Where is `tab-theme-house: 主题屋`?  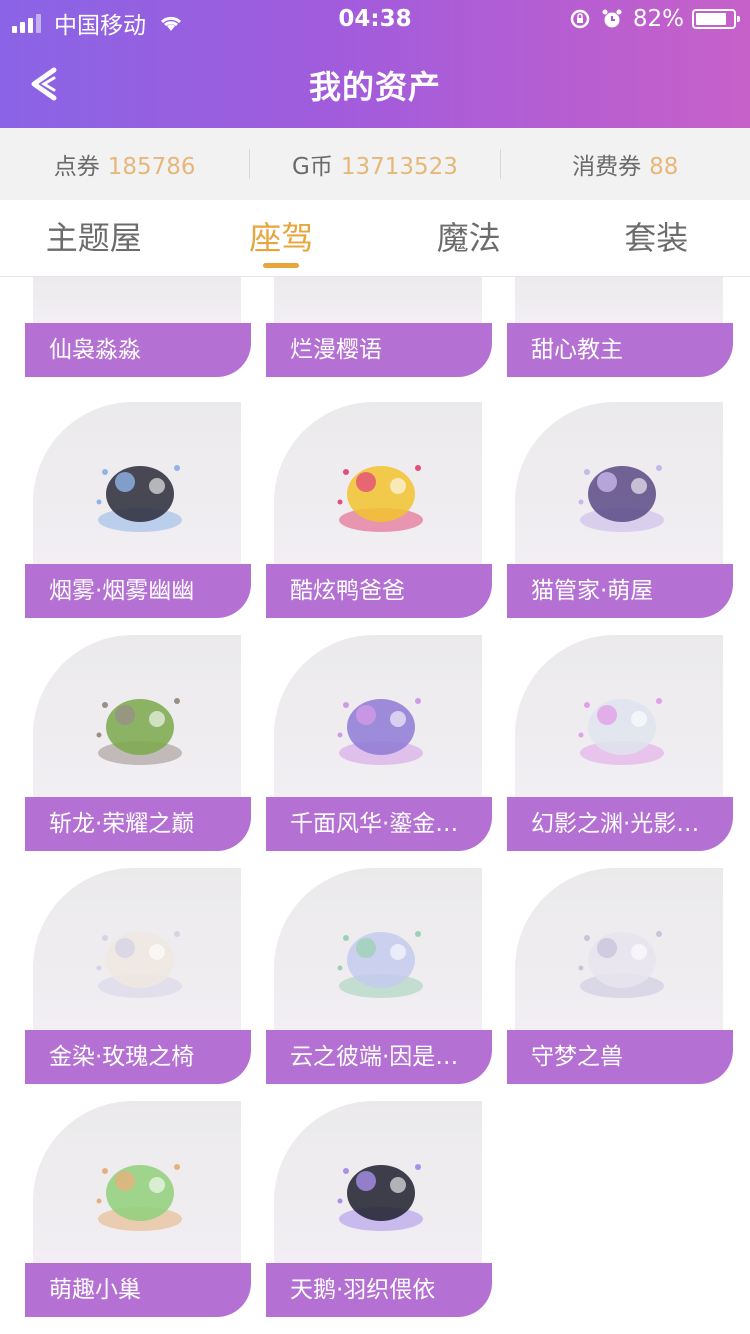
tab-theme-house: 主题屋 is located at coordinates (94, 238).